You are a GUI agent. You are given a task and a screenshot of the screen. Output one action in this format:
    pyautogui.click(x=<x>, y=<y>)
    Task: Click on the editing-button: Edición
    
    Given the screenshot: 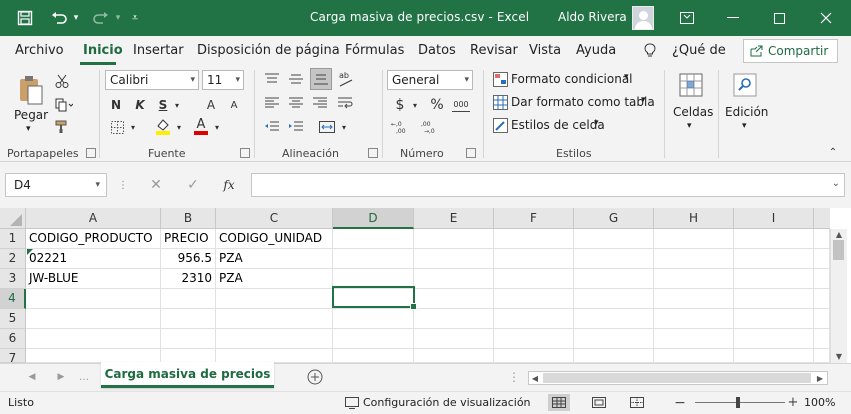 What is the action you would take?
    pyautogui.click(x=746, y=112)
    